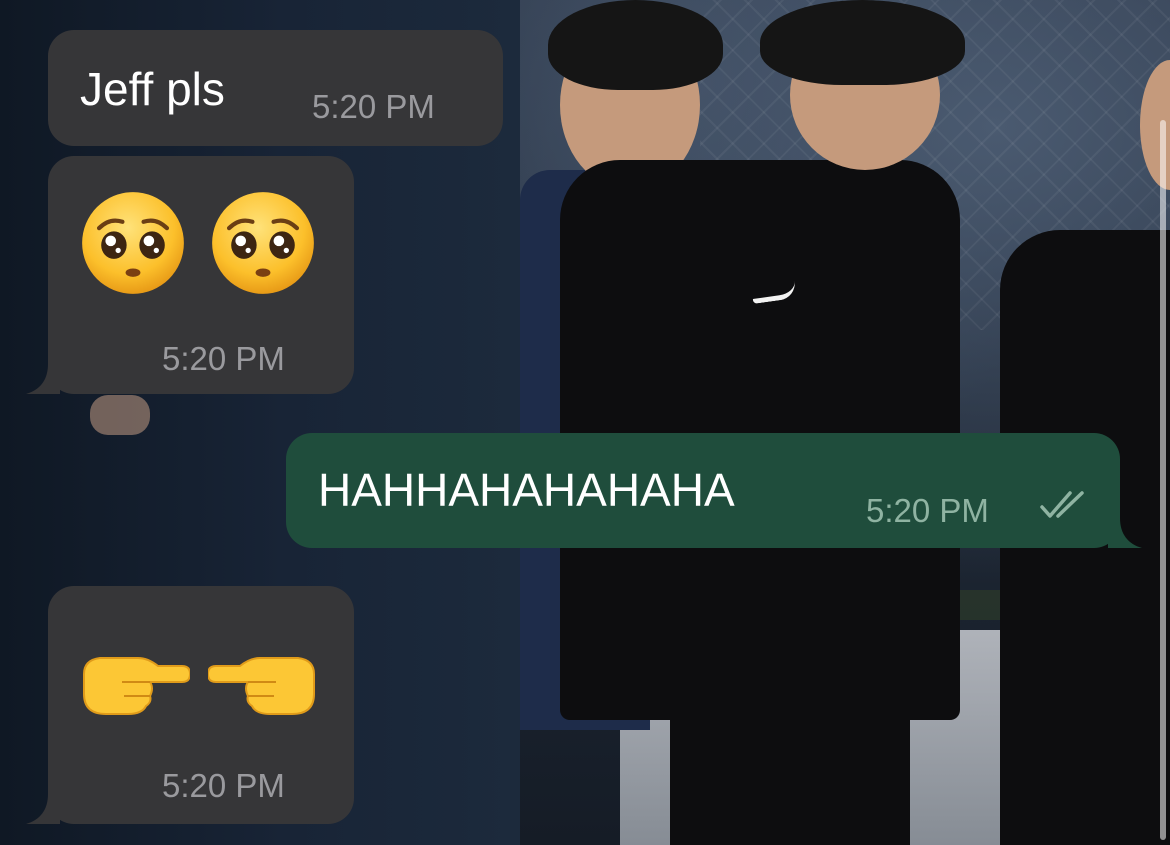 The height and width of the screenshot is (845, 1170). Describe the element at coordinates (790, 772) in the screenshot. I see `wallpaper-shorts-center` at that location.